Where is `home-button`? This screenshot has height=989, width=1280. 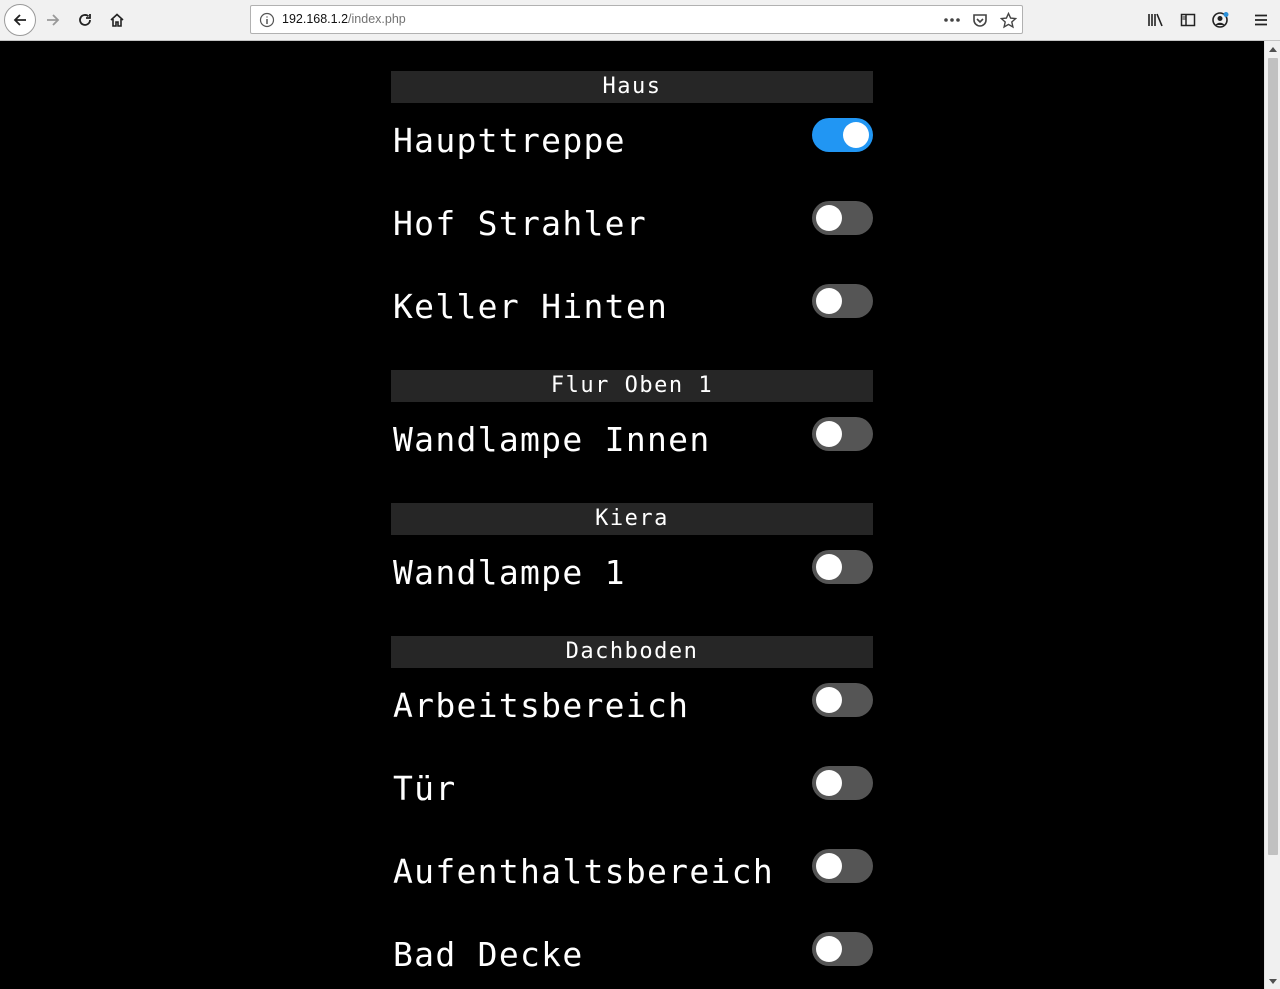 home-button is located at coordinates (117, 20).